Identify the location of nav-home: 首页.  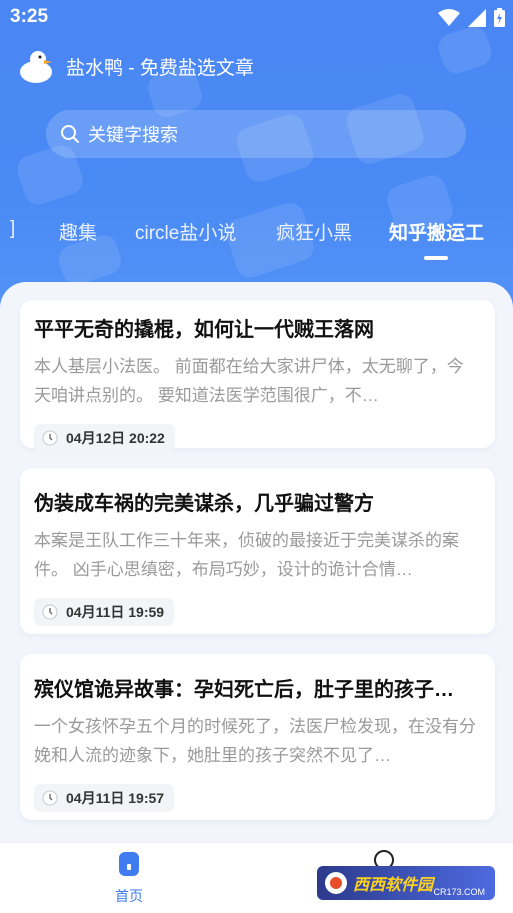
(129, 878).